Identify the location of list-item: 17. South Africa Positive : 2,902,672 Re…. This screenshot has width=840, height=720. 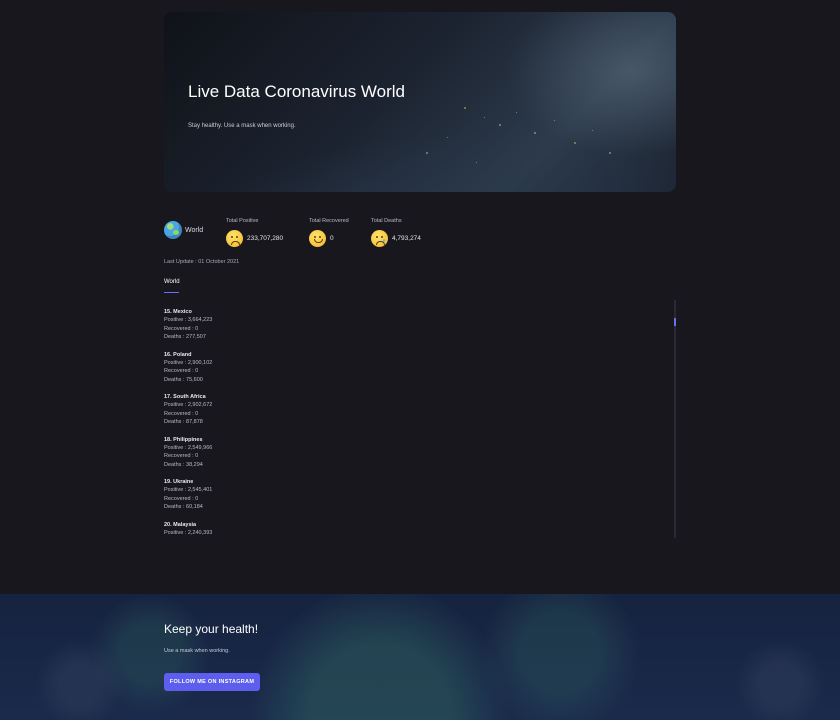
(188, 410).